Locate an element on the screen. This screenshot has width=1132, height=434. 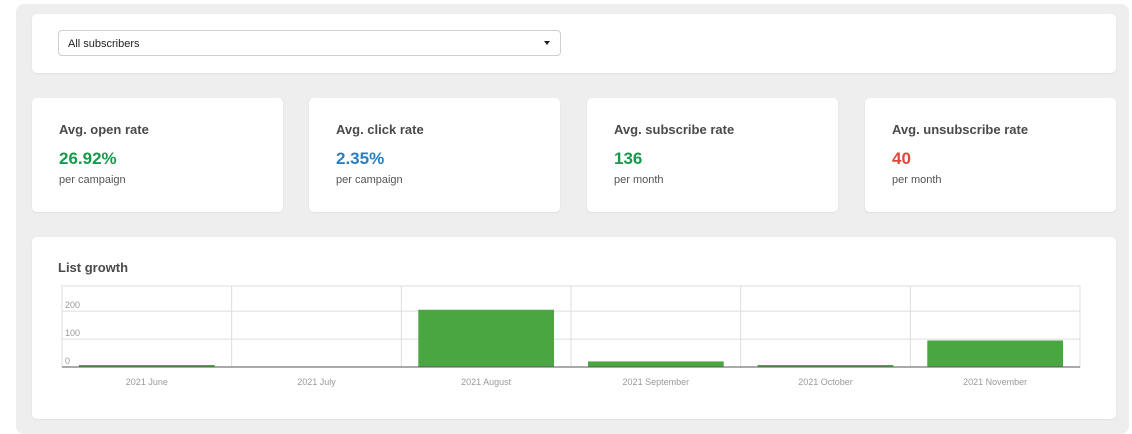
y-tick-label: 100 is located at coordinates (72, 333).